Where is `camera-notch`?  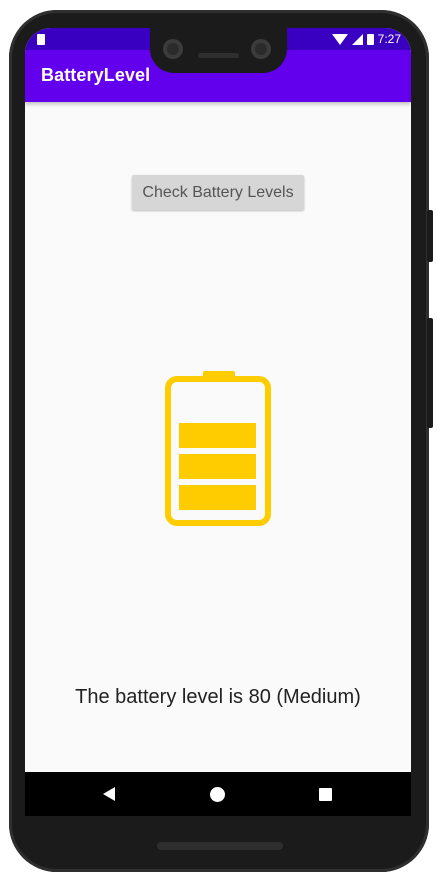 camera-notch is located at coordinates (218, 50).